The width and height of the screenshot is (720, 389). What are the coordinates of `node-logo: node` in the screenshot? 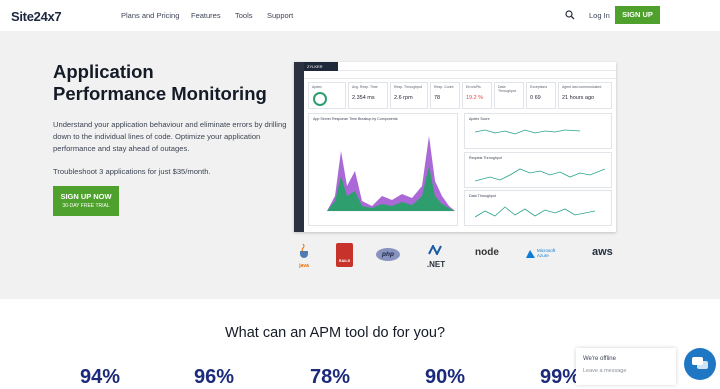 It's located at (487, 252).